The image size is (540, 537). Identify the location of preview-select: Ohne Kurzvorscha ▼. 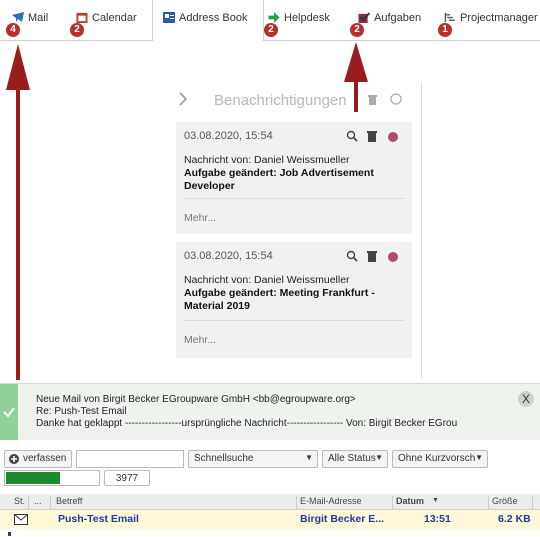
(440, 459).